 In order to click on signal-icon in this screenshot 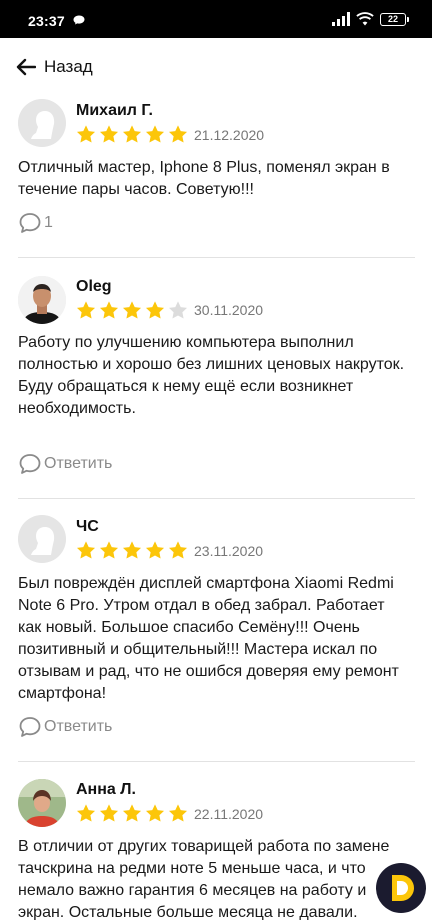, I will do `click(341, 19)`.